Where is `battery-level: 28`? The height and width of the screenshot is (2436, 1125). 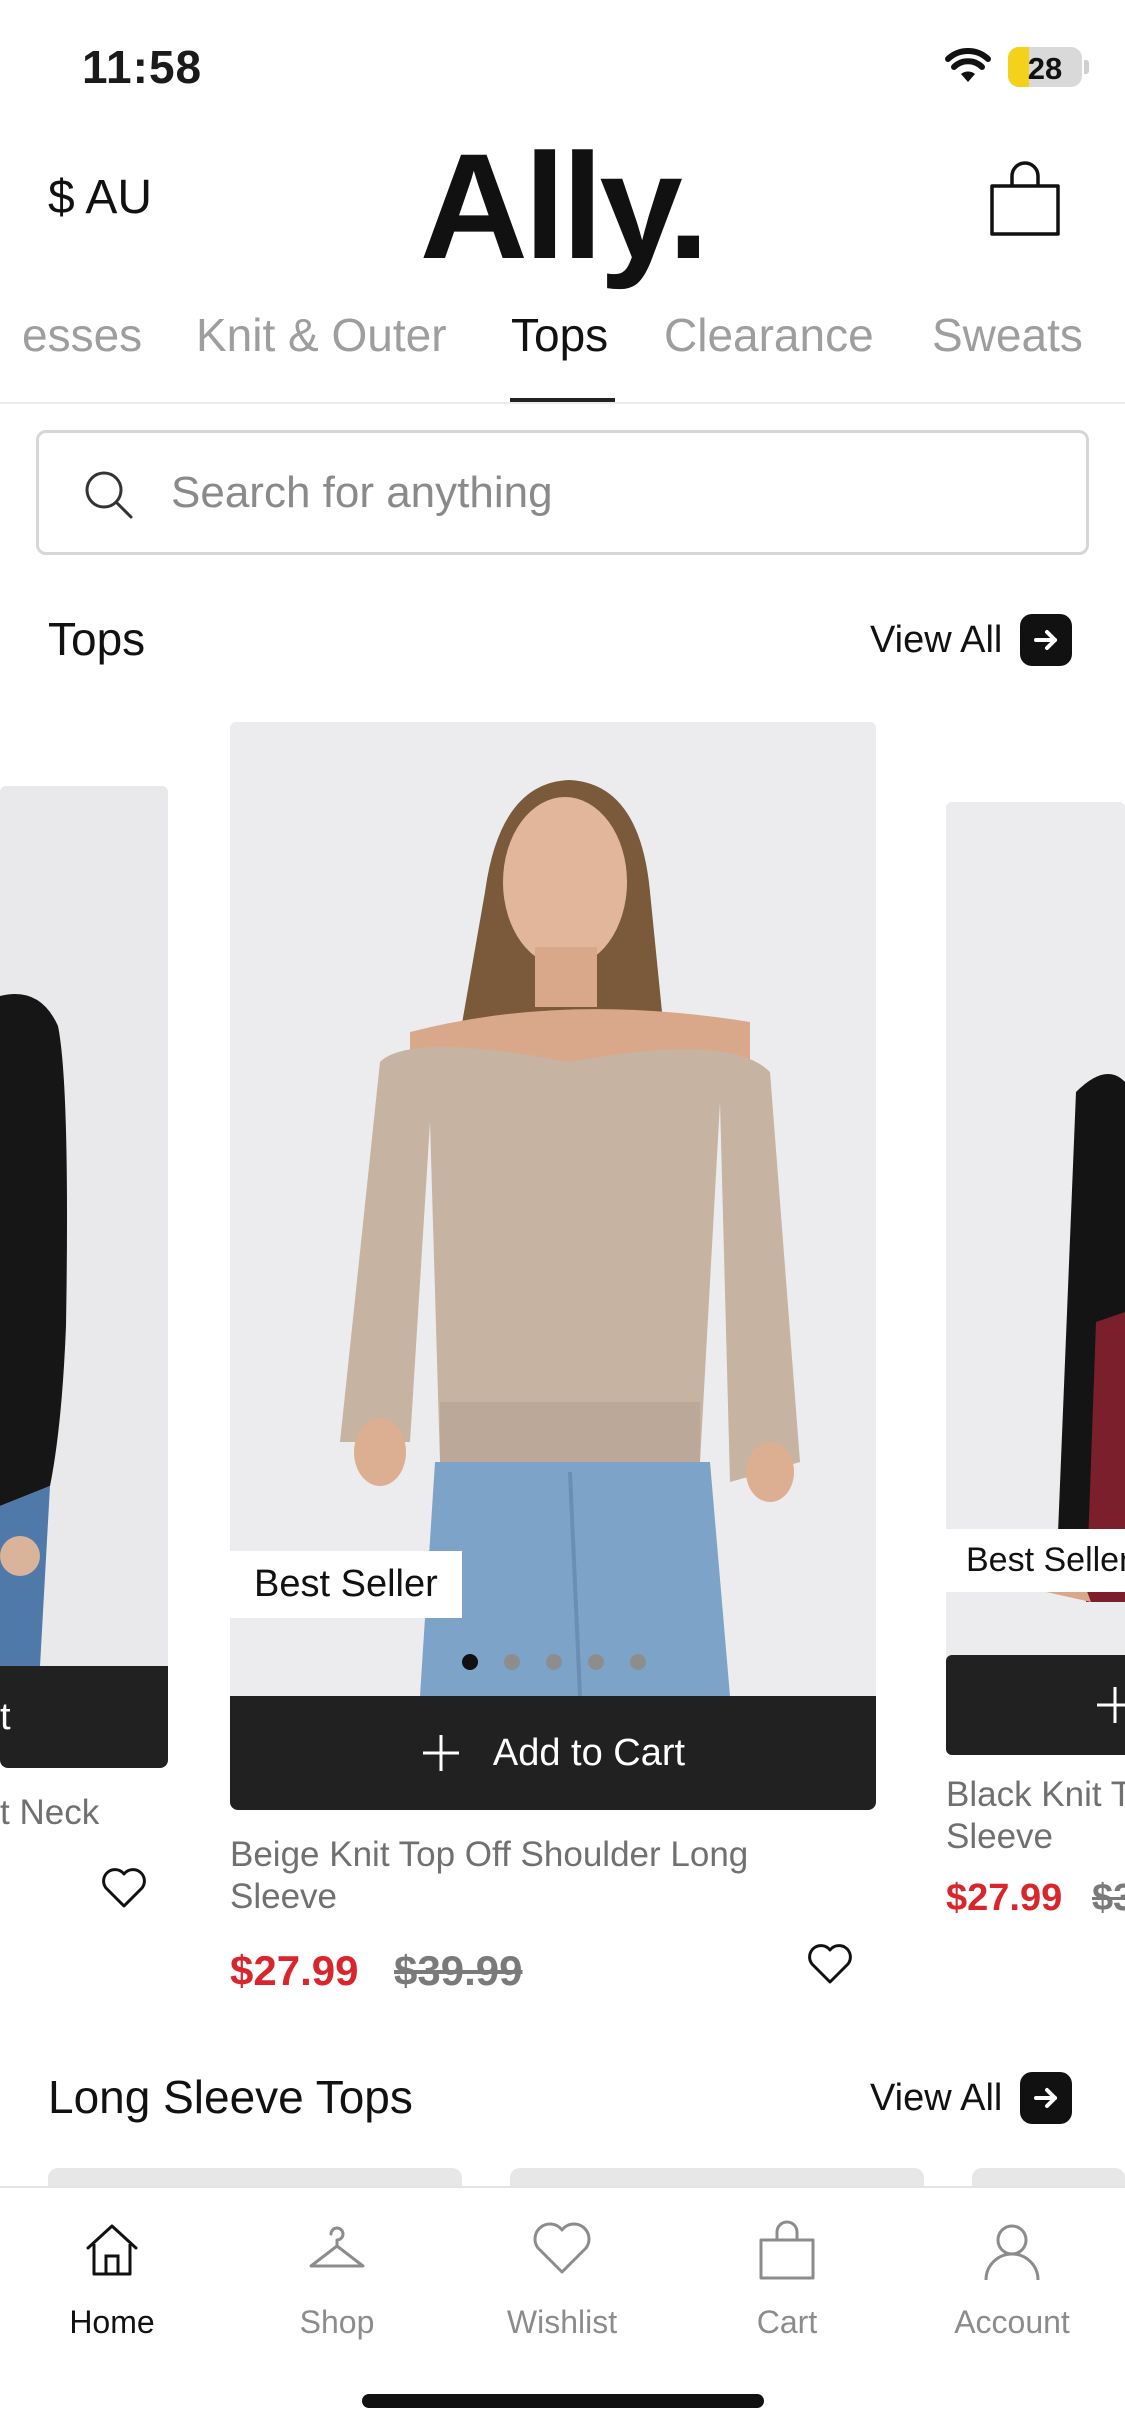
battery-level: 28 is located at coordinates (1045, 68).